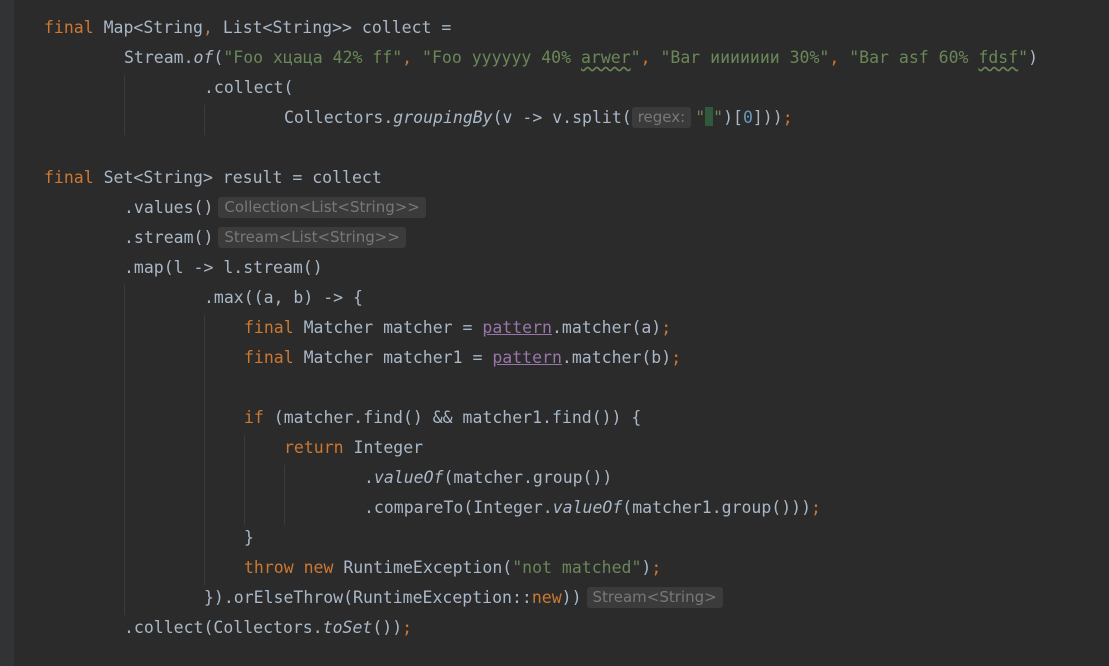 The width and height of the screenshot is (1109, 666). Describe the element at coordinates (562, 117) in the screenshot. I see `code-token: (v -> v.split(` at that location.